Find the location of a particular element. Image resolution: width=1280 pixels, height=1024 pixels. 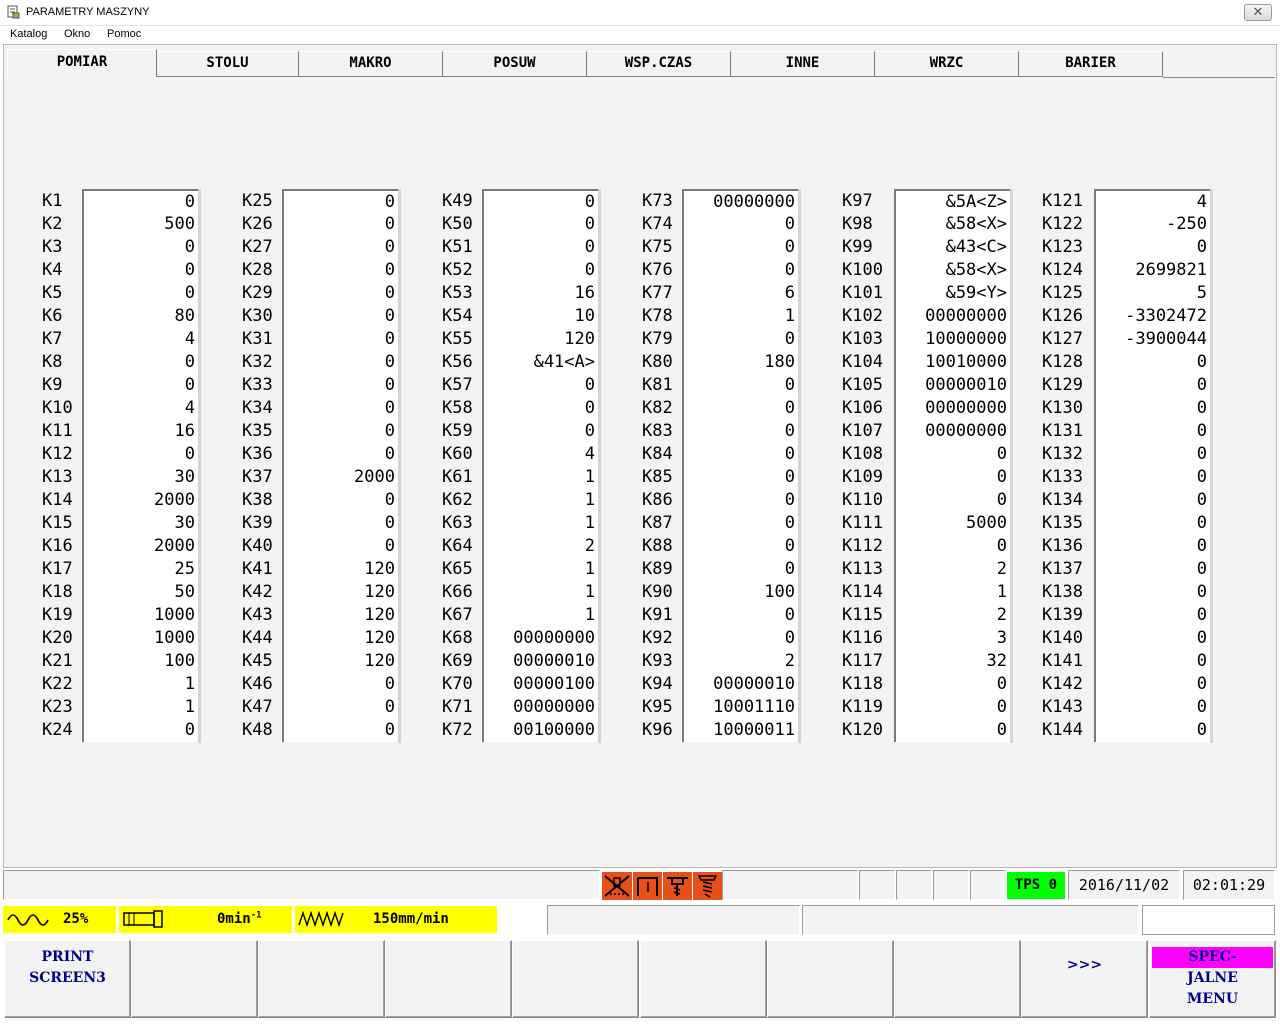

param-value-k22: 1 is located at coordinates (140, 684).